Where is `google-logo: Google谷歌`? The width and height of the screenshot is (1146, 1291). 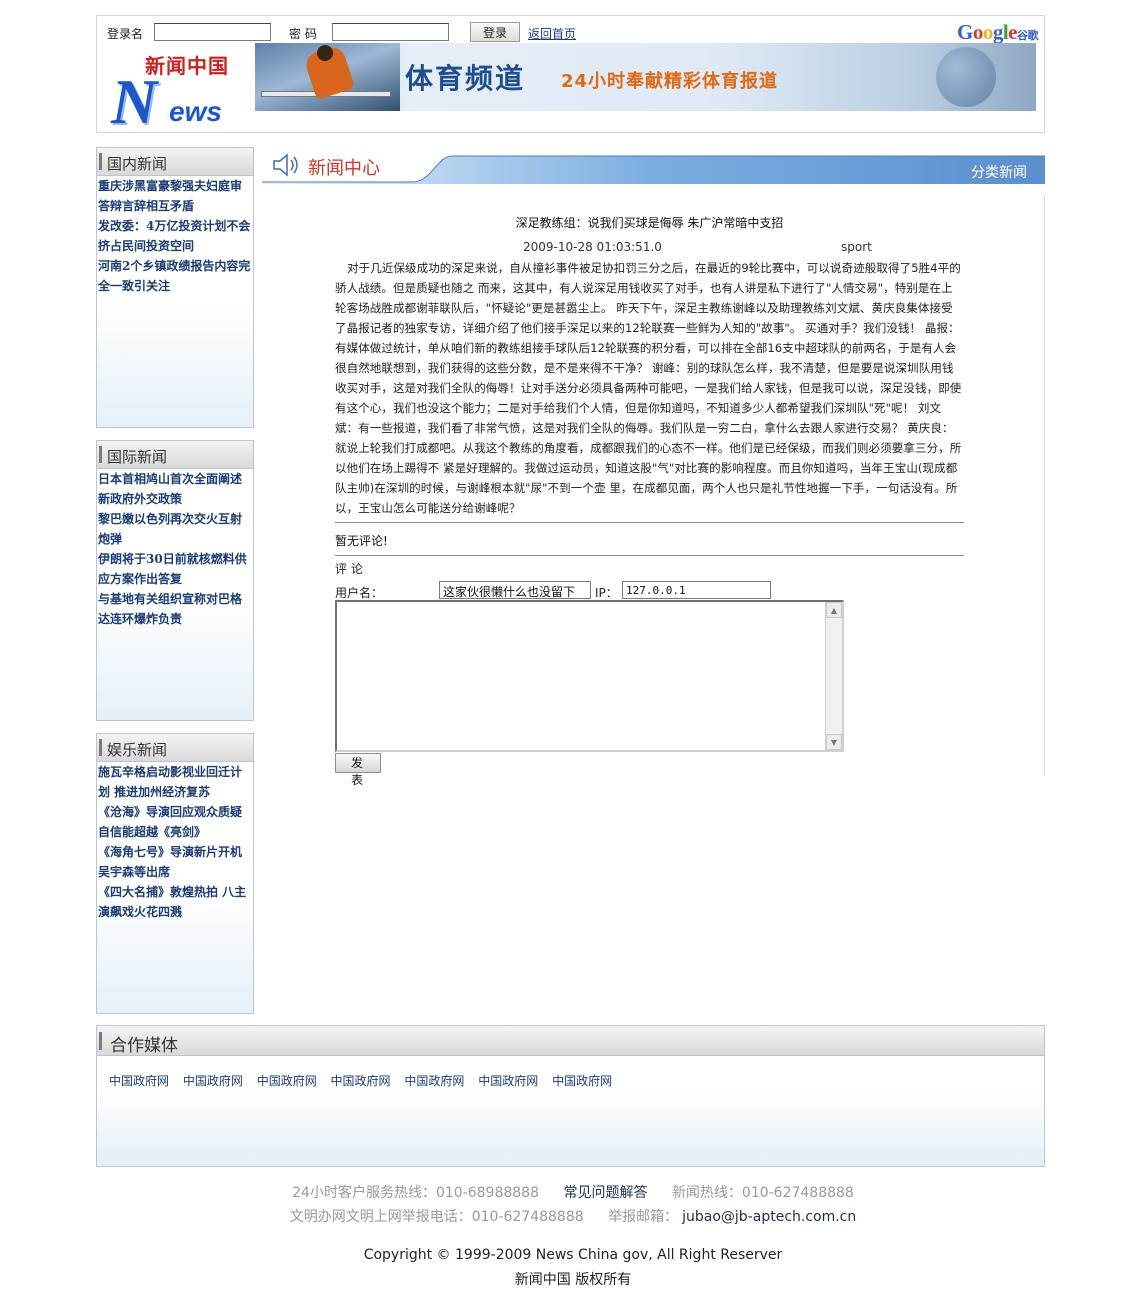
google-logo: Google谷歌 is located at coordinates (998, 32).